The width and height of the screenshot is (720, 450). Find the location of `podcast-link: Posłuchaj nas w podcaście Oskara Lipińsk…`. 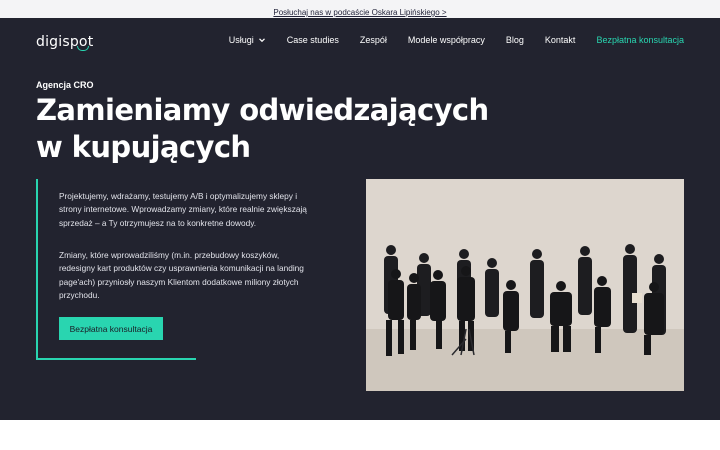

podcast-link: Posłuchaj nas w podcaście Oskara Lipińsk… is located at coordinates (359, 12).